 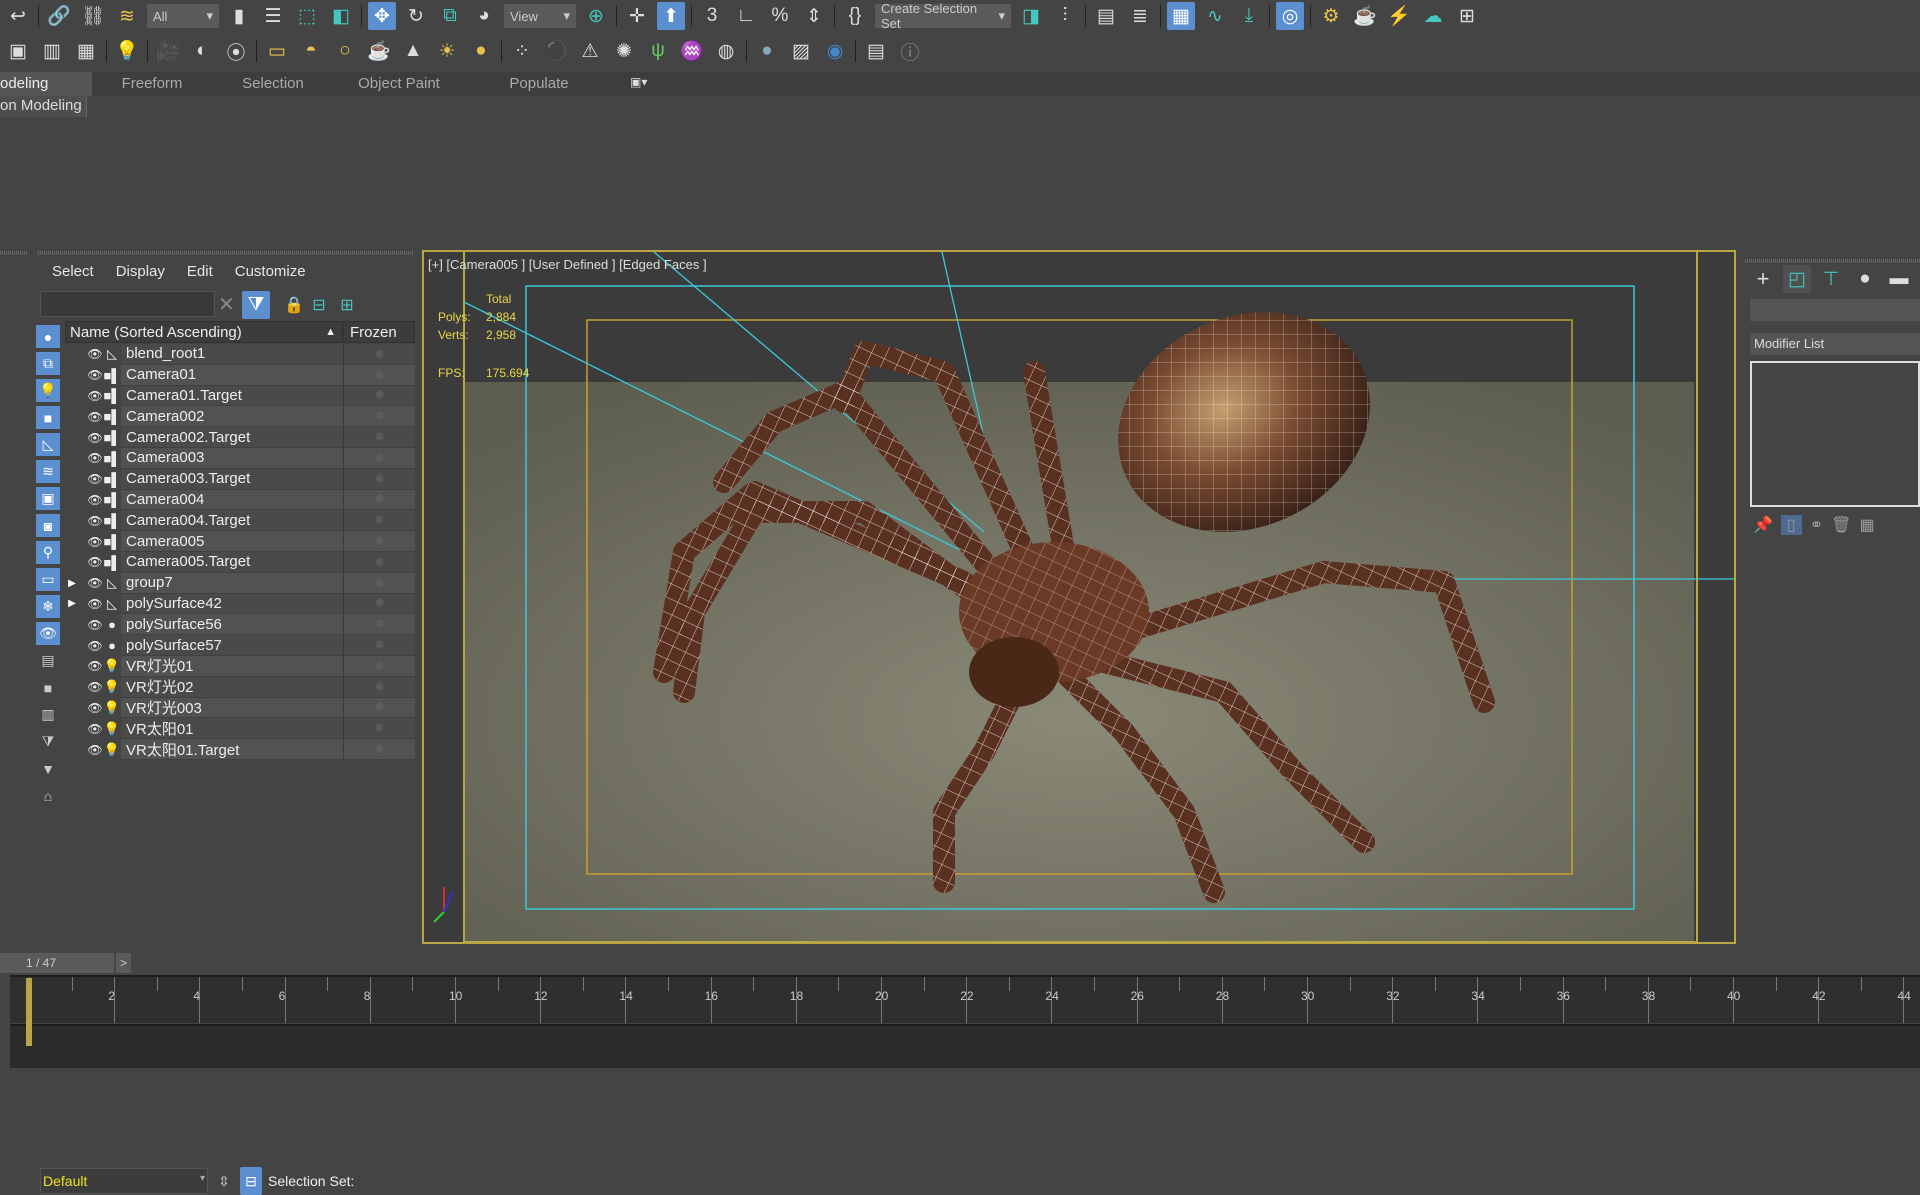 I want to click on percent-snap-icon: %, so click(x=780, y=16).